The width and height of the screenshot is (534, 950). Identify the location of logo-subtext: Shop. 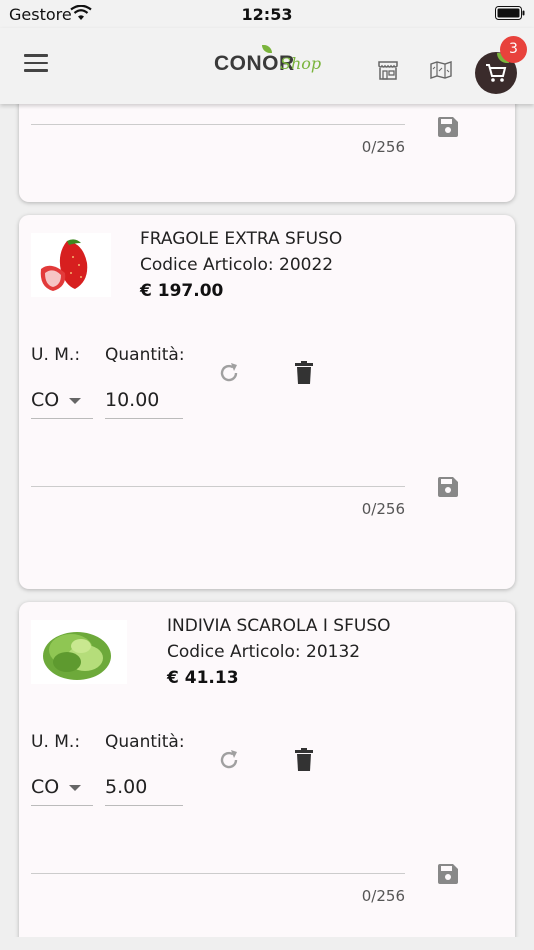
(301, 63).